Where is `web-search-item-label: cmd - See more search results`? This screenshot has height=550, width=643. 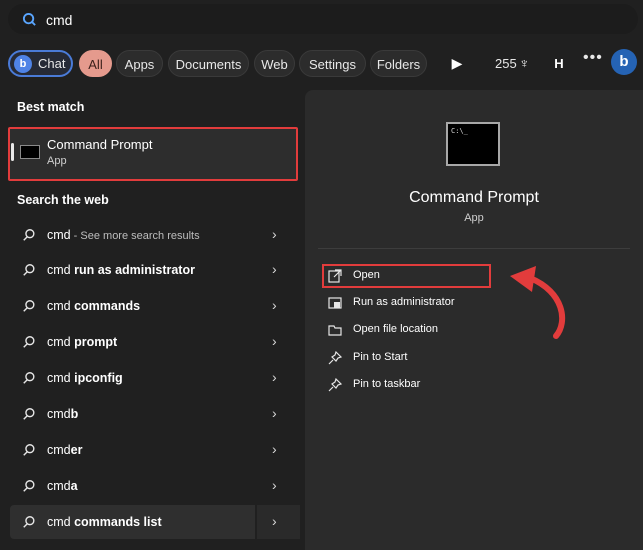
web-search-item-label: cmd - See more search results is located at coordinates (123, 235).